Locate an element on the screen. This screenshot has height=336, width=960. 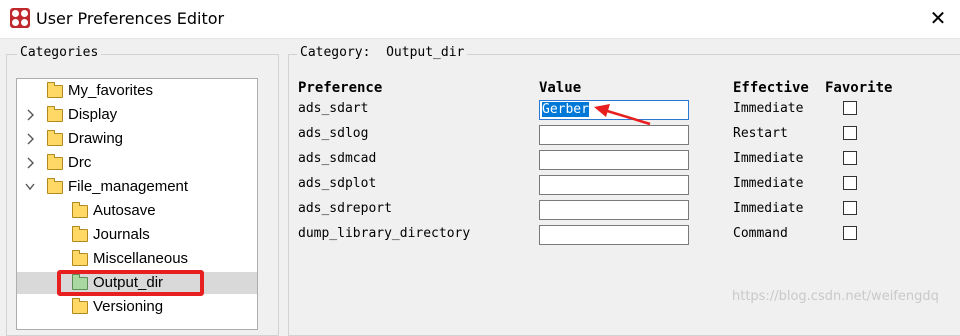
preference-name: ads_sdmcad is located at coordinates (337, 158).